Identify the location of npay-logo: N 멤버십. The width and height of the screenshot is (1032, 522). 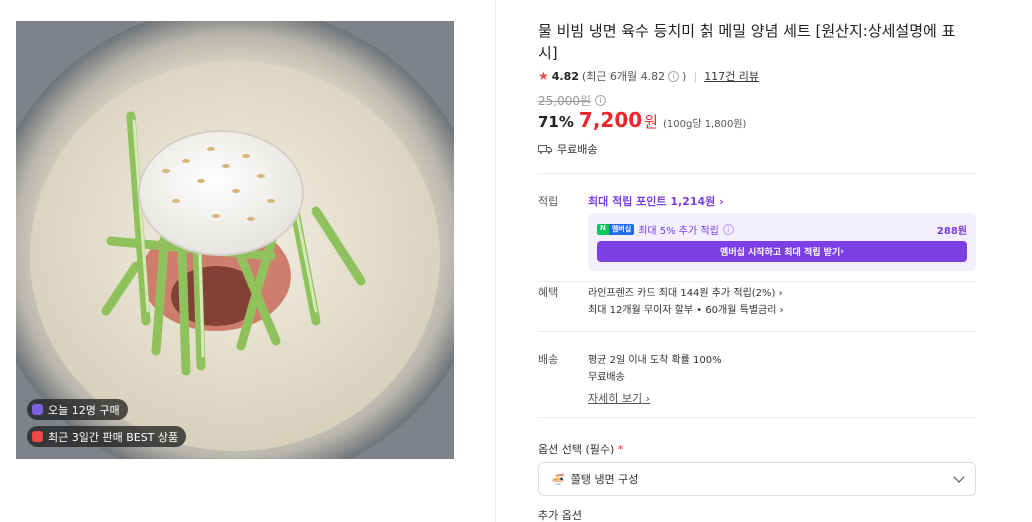
(616, 229).